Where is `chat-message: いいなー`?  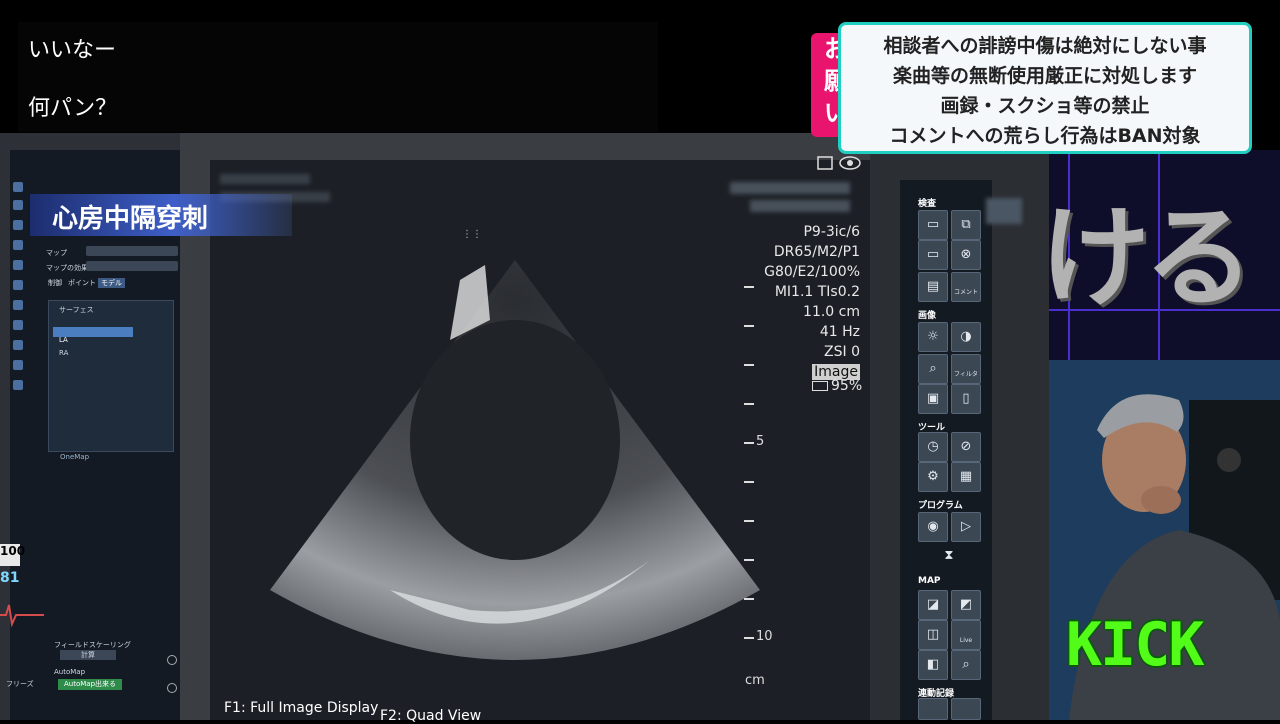
chat-message: いいなー is located at coordinates (72, 50).